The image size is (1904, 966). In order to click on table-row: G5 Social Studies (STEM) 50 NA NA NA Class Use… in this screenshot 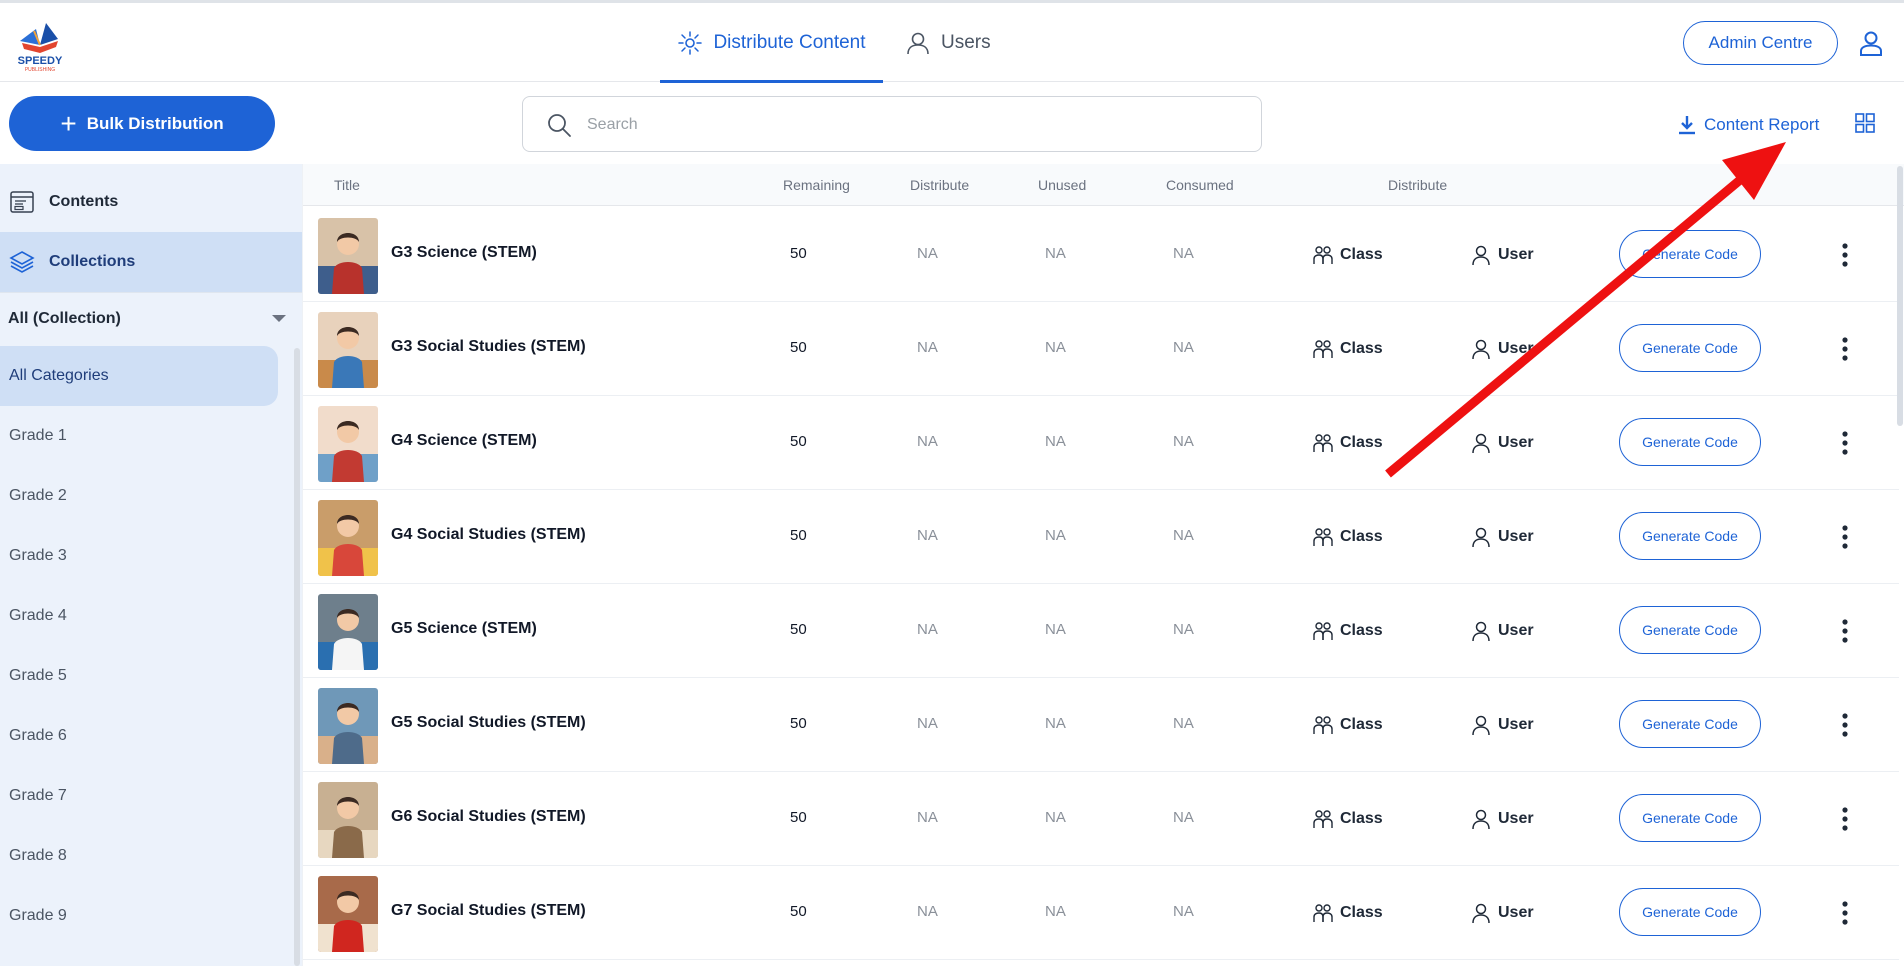, I will do `click(1101, 725)`.